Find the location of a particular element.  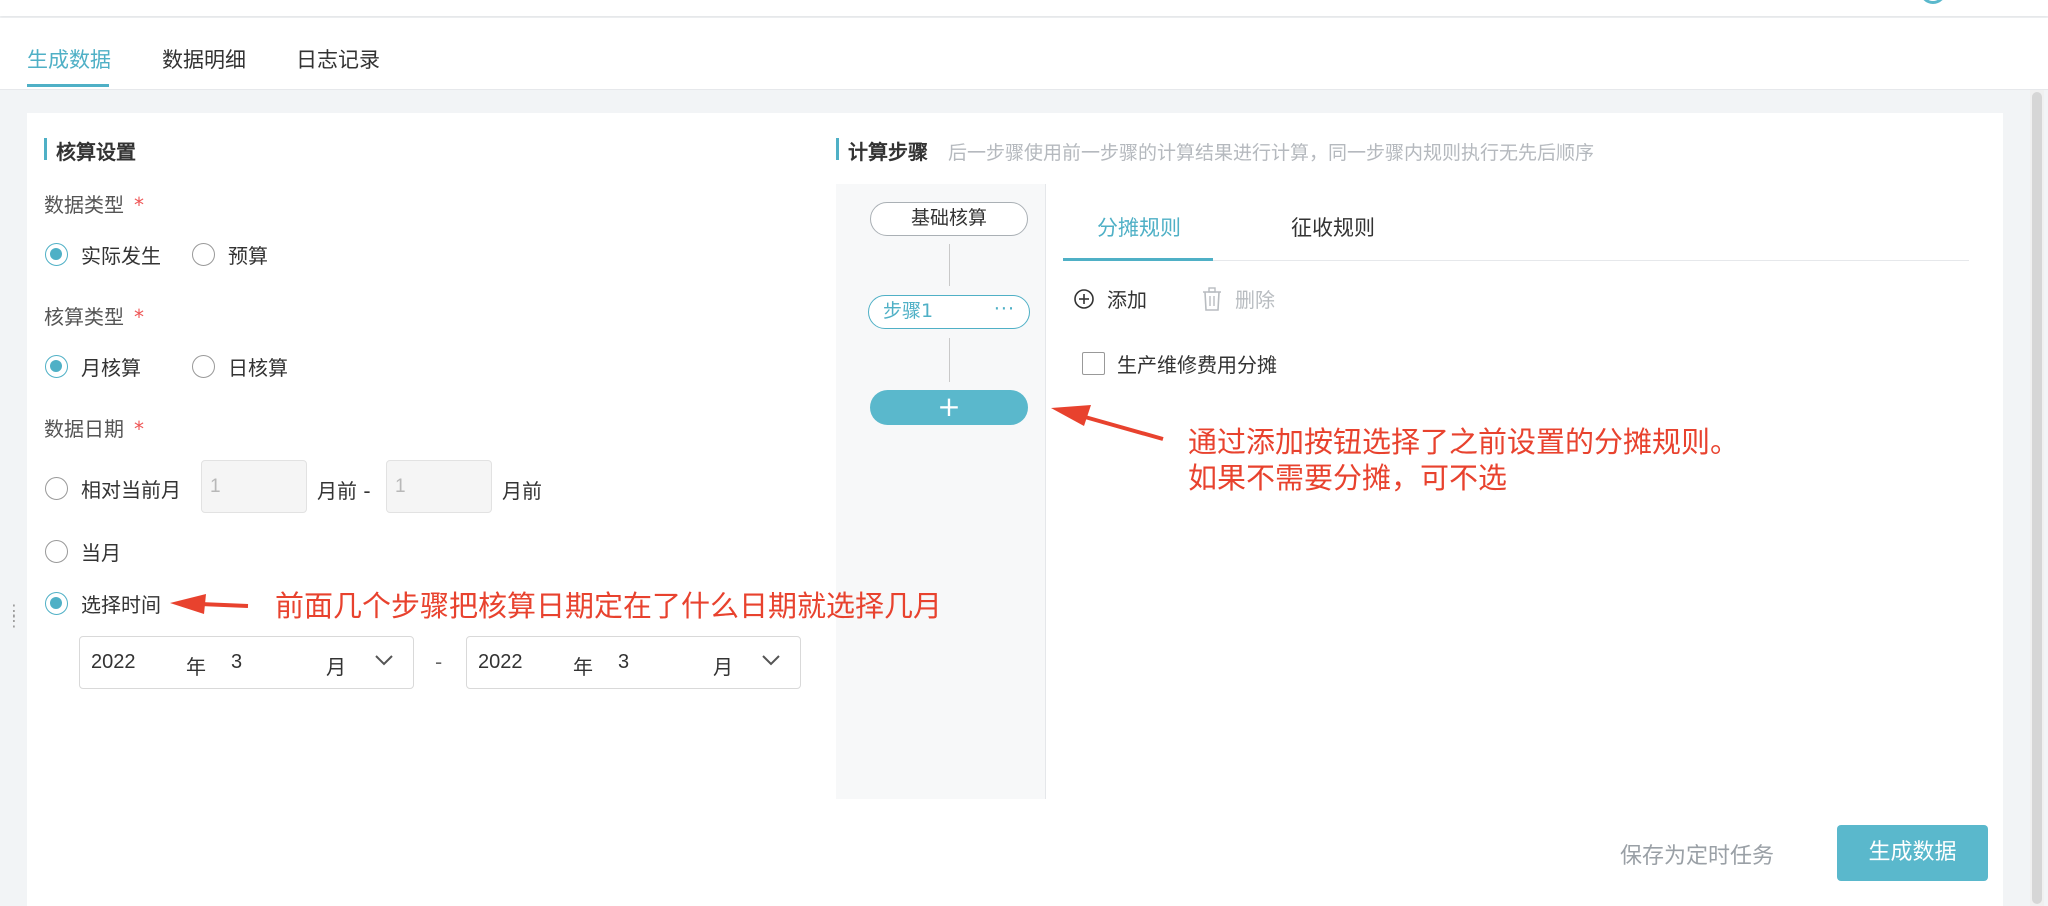

arrow-left-icon is located at coordinates (209, 604).